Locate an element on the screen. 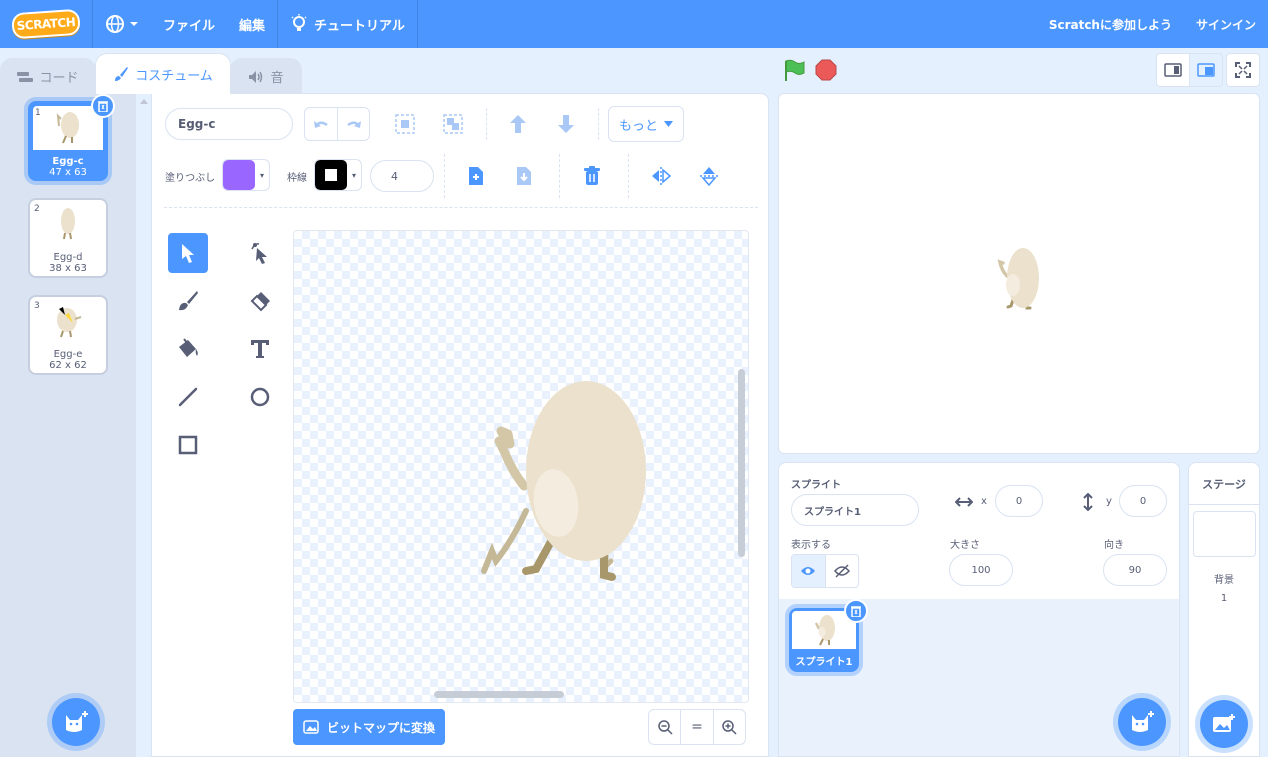 This screenshot has width=1268, height=757. stage-title: ステージ is located at coordinates (1224, 484).